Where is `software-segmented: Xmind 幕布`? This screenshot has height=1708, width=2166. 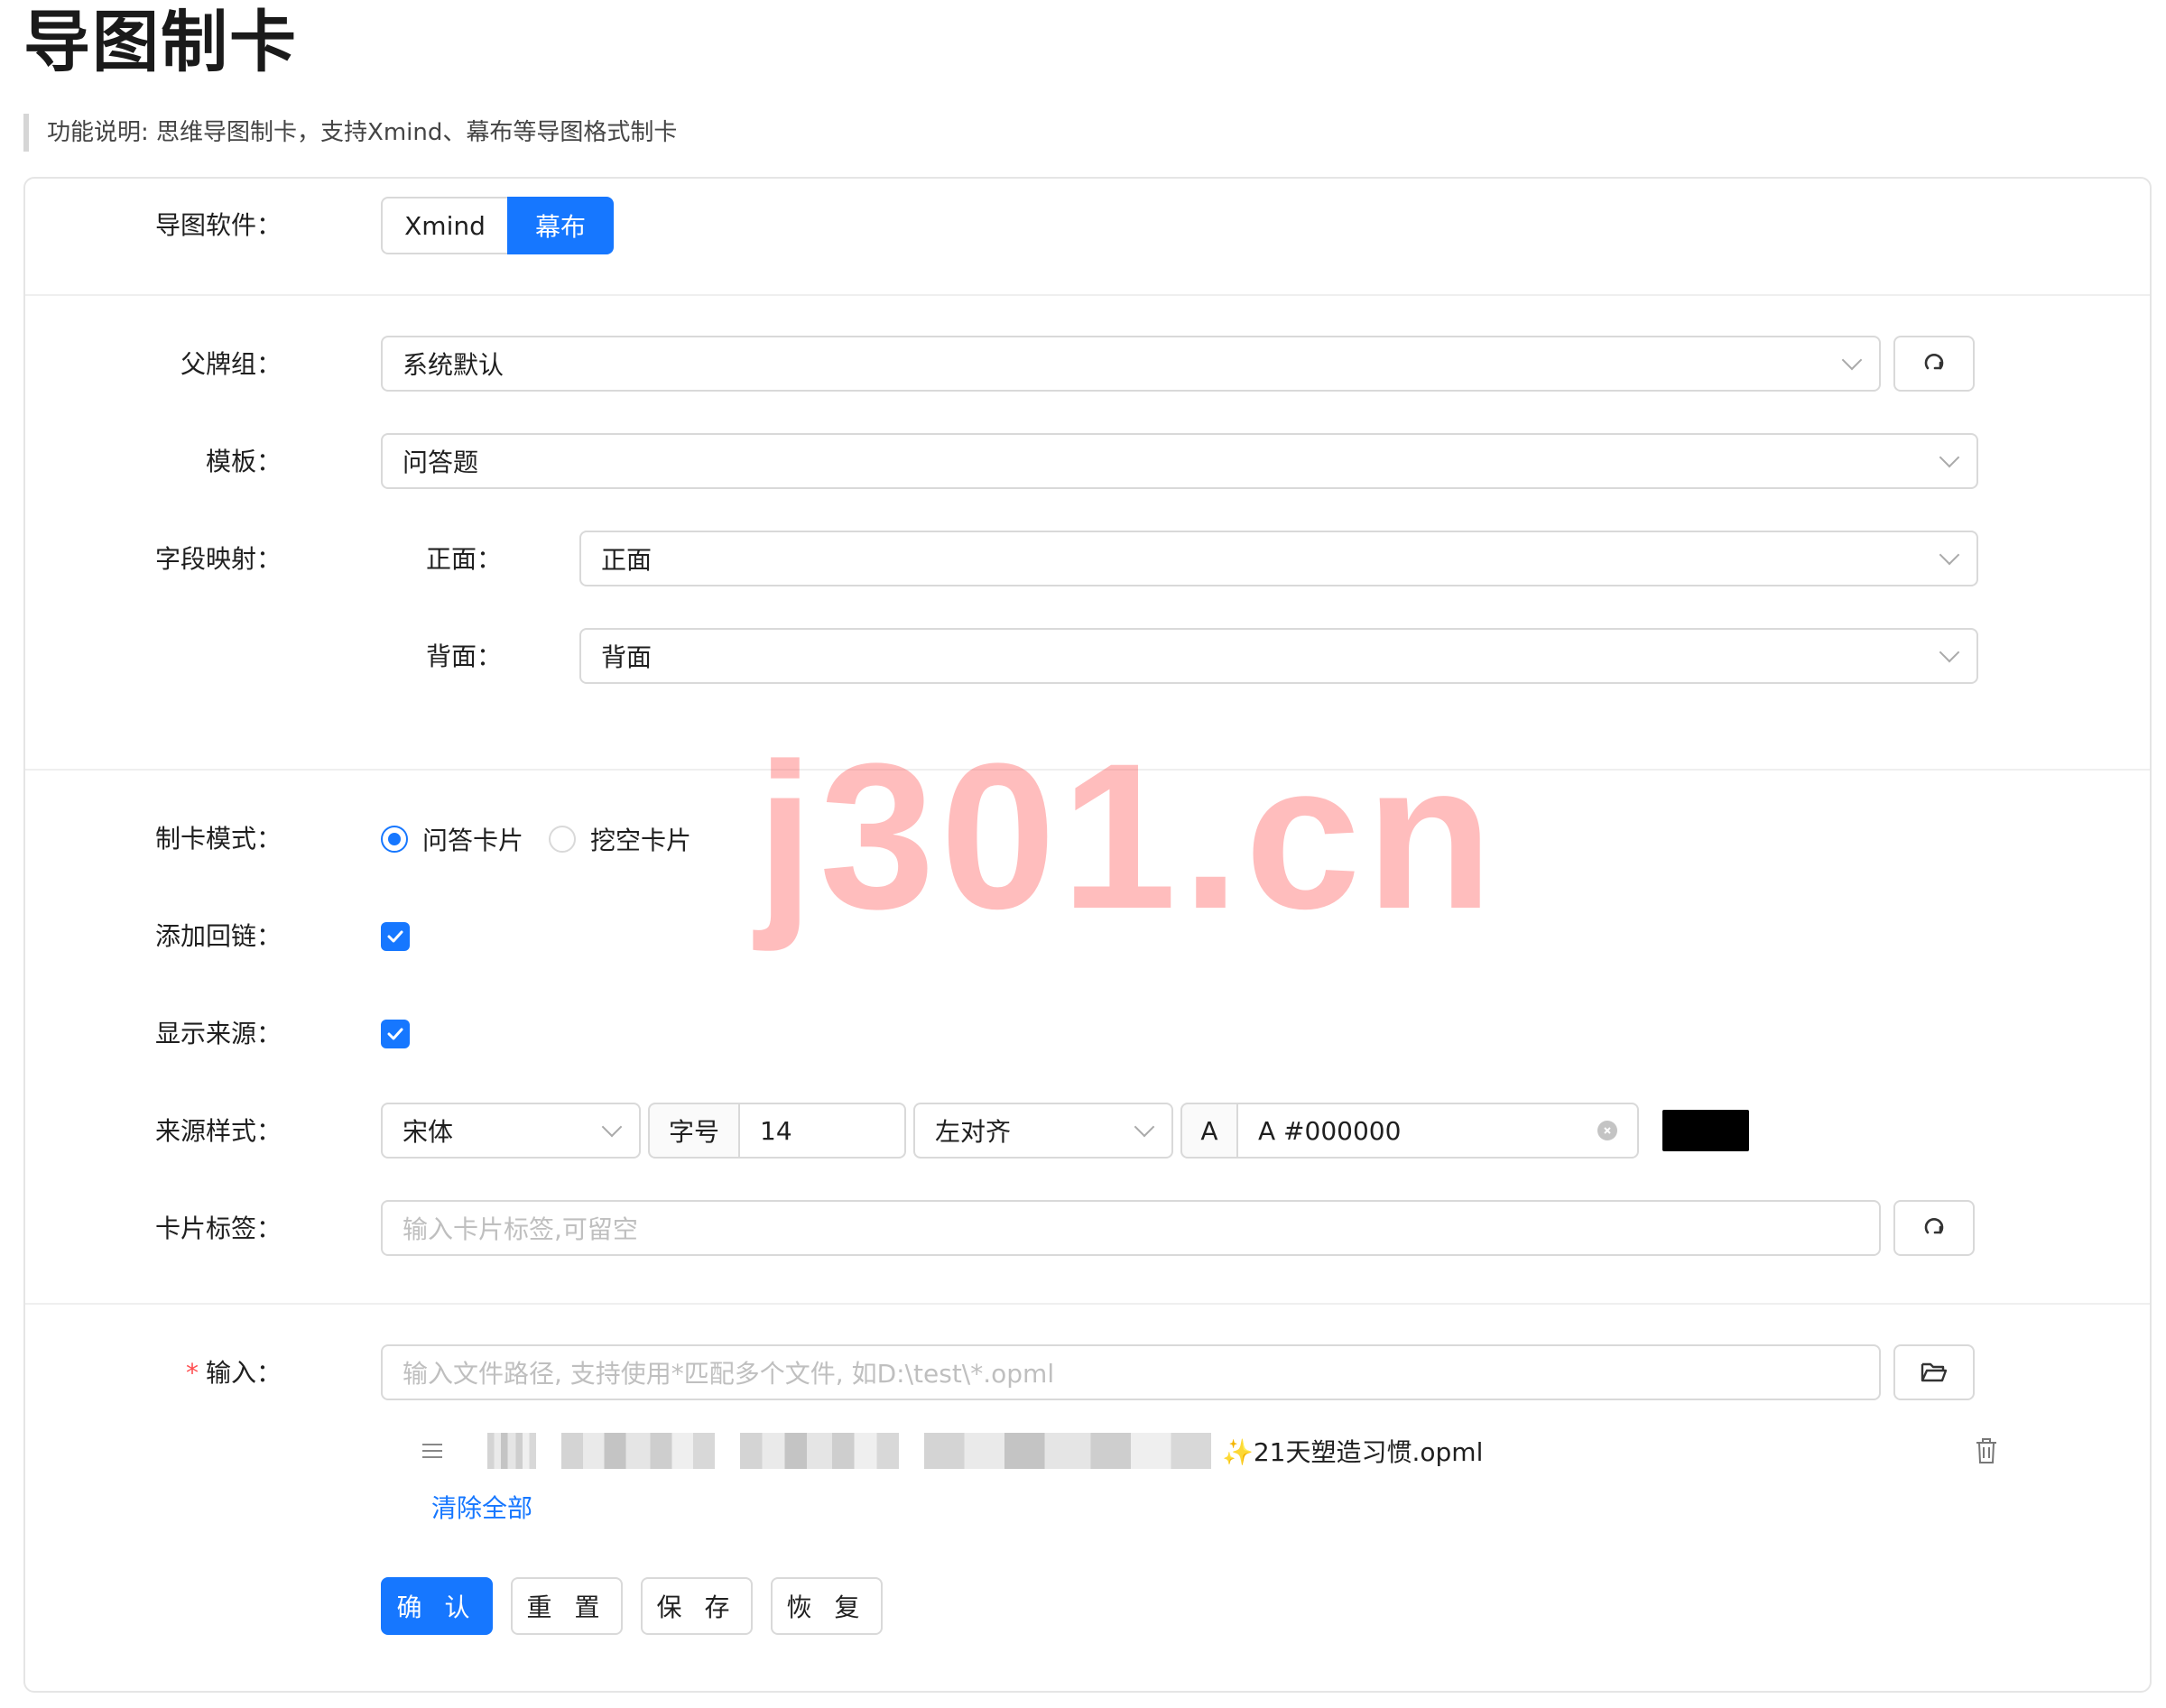
software-segmented: Xmind 幕布 is located at coordinates (497, 225).